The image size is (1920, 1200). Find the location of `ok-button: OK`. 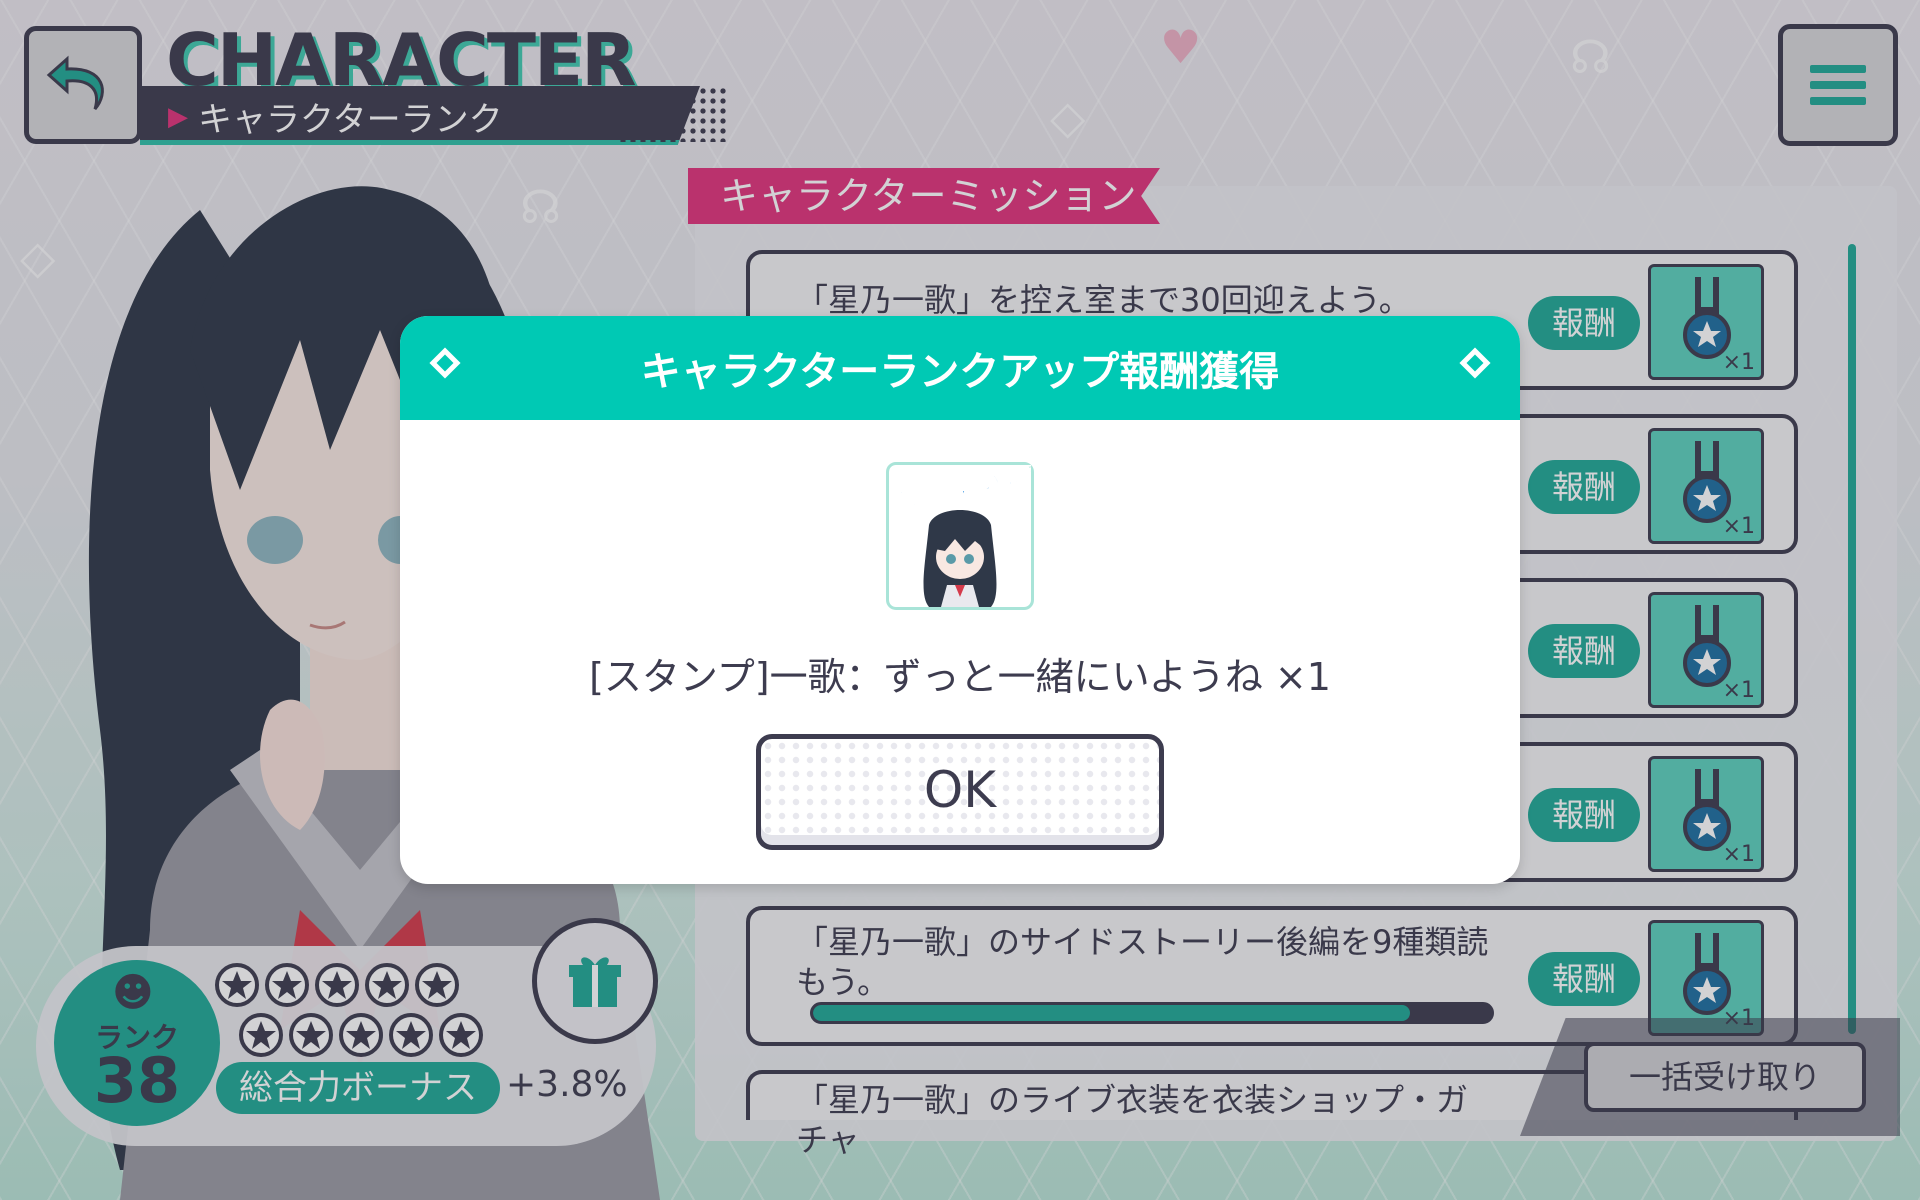

ok-button: OK is located at coordinates (960, 792).